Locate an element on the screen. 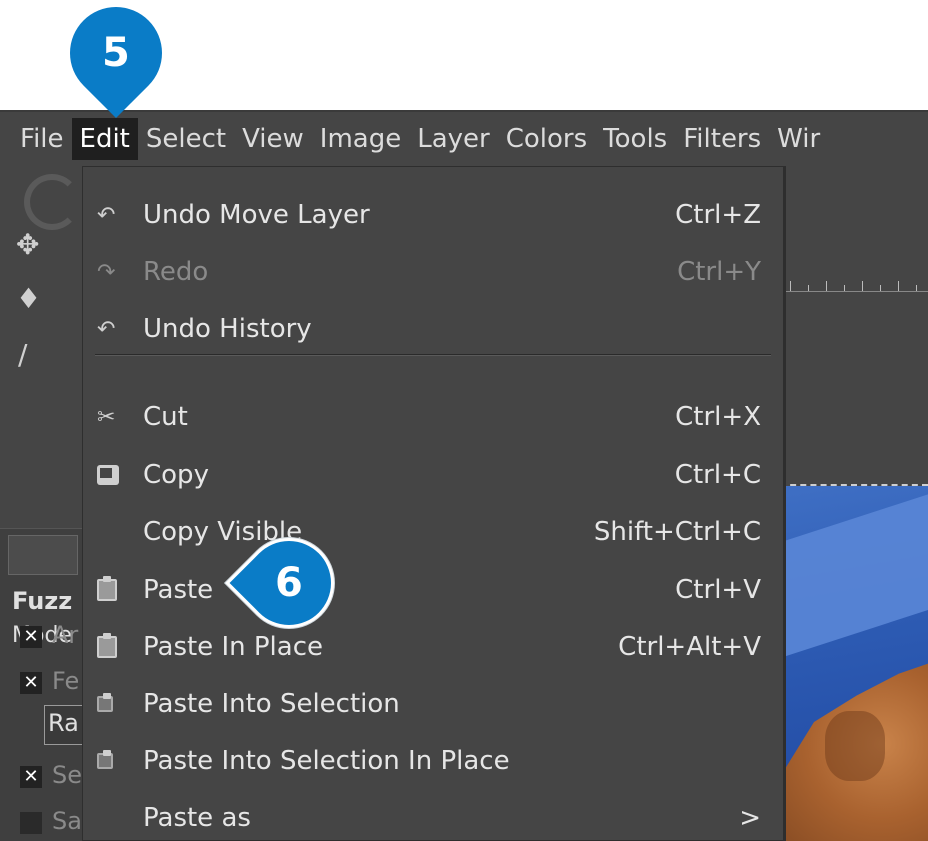 The image size is (928, 841). menu-item-label: Paste Into Selection In Place is located at coordinates (326, 761).